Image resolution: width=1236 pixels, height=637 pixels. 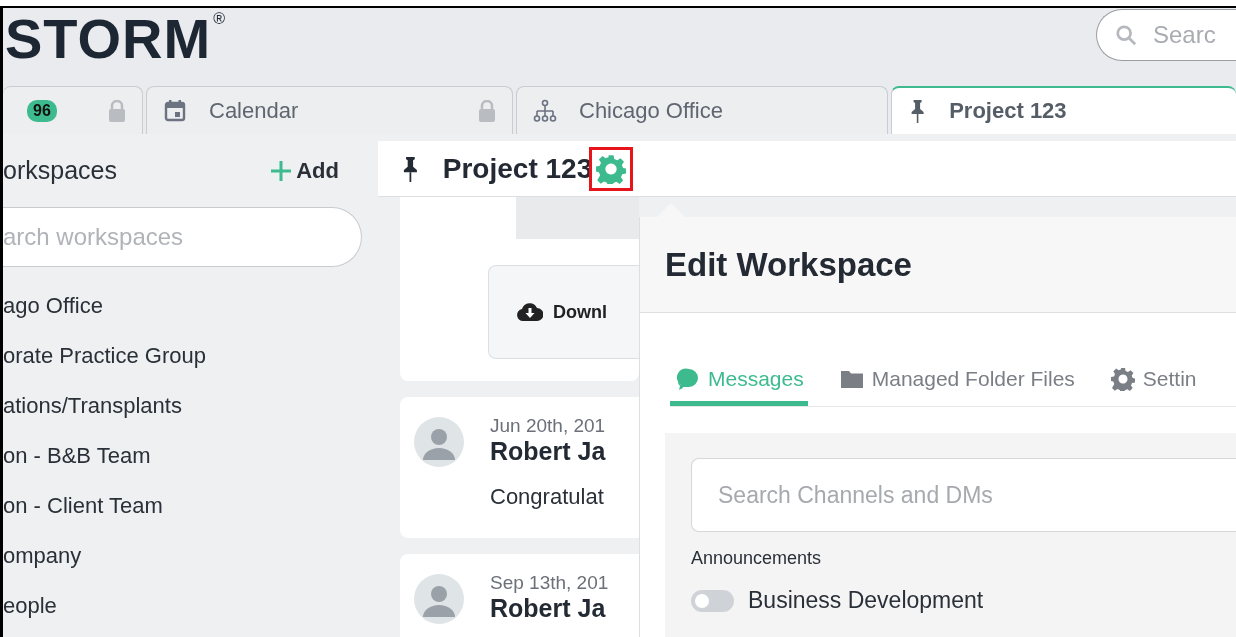 I want to click on sidebar-item: ompany, so click(x=189, y=556).